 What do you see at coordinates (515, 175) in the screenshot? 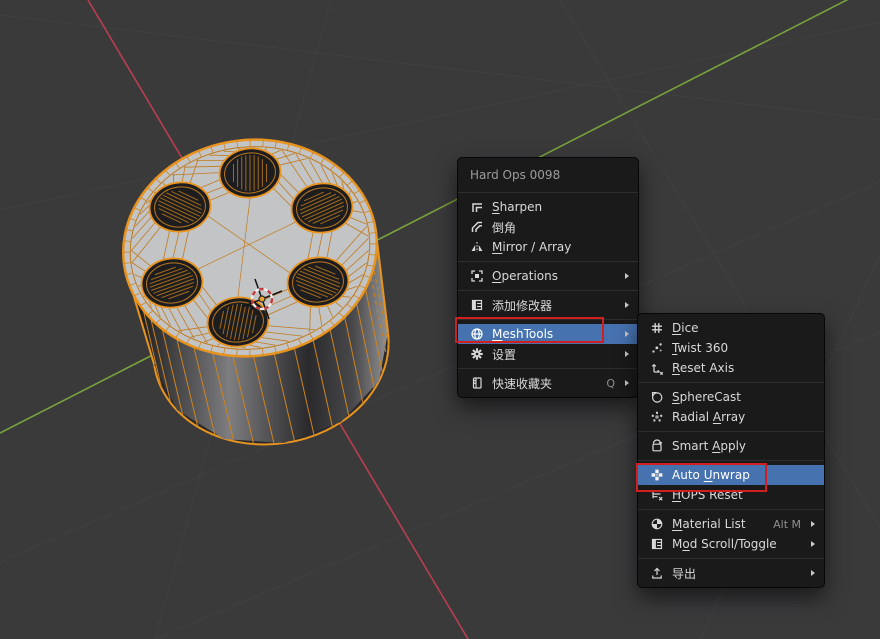
I see `menu-title: Hard Ops 0098` at bounding box center [515, 175].